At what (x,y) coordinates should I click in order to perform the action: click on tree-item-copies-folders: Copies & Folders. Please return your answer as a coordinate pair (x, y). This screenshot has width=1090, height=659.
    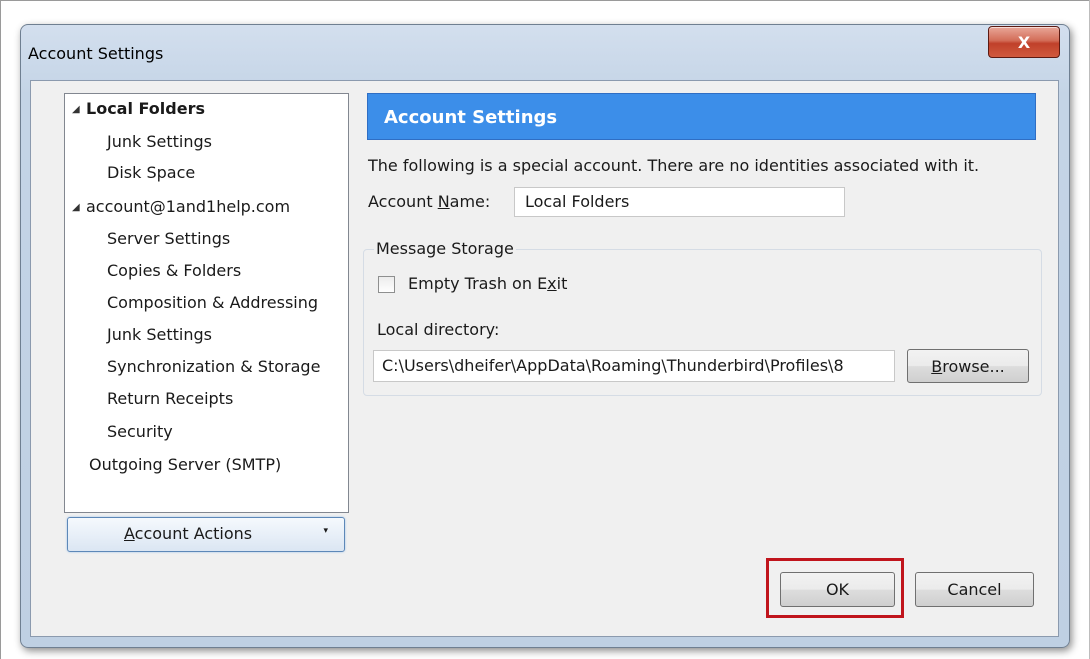
    Looking at the image, I should click on (174, 271).